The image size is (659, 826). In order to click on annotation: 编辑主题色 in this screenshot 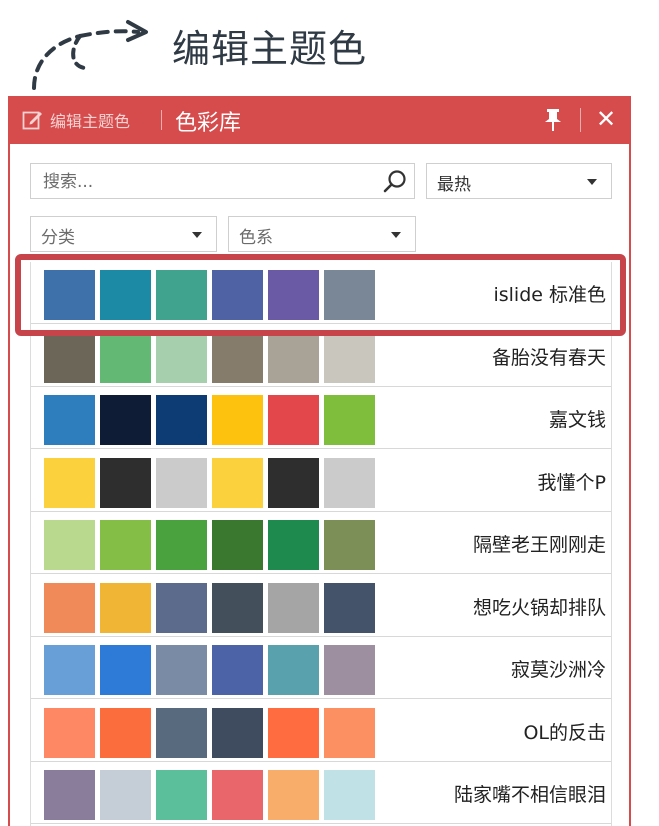, I will do `click(329, 48)`.